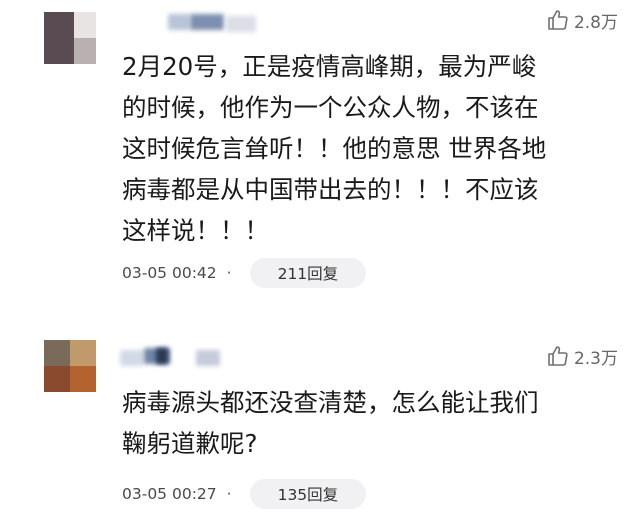  Describe the element at coordinates (169, 494) in the screenshot. I see `timestamp: 03-05 00:27` at that location.